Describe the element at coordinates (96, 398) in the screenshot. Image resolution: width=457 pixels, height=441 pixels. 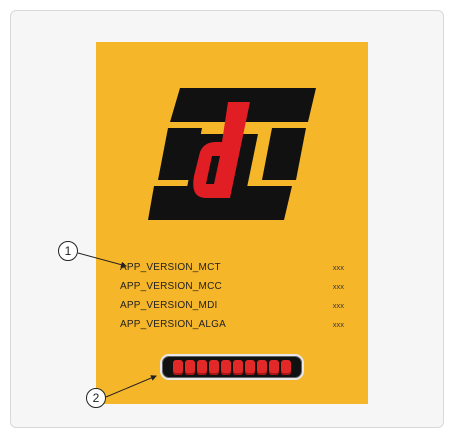
I see `callout-2: 2` at that location.